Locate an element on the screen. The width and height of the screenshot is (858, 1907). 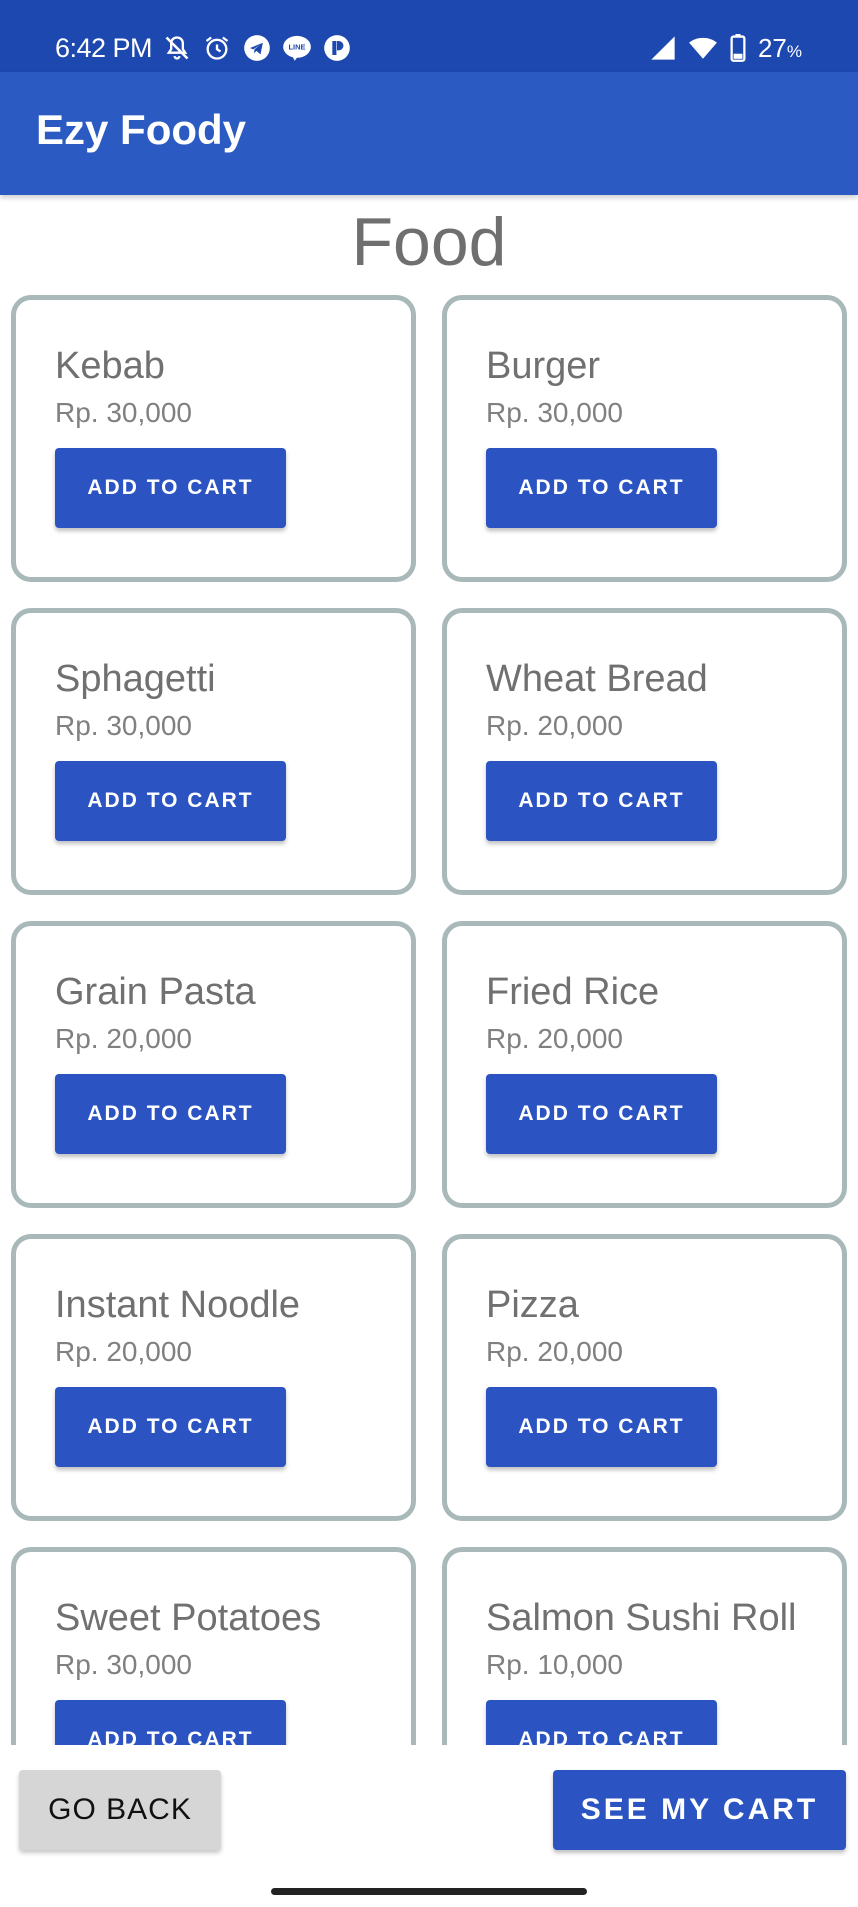
food-name: Wheat Bread is located at coordinates (597, 679).